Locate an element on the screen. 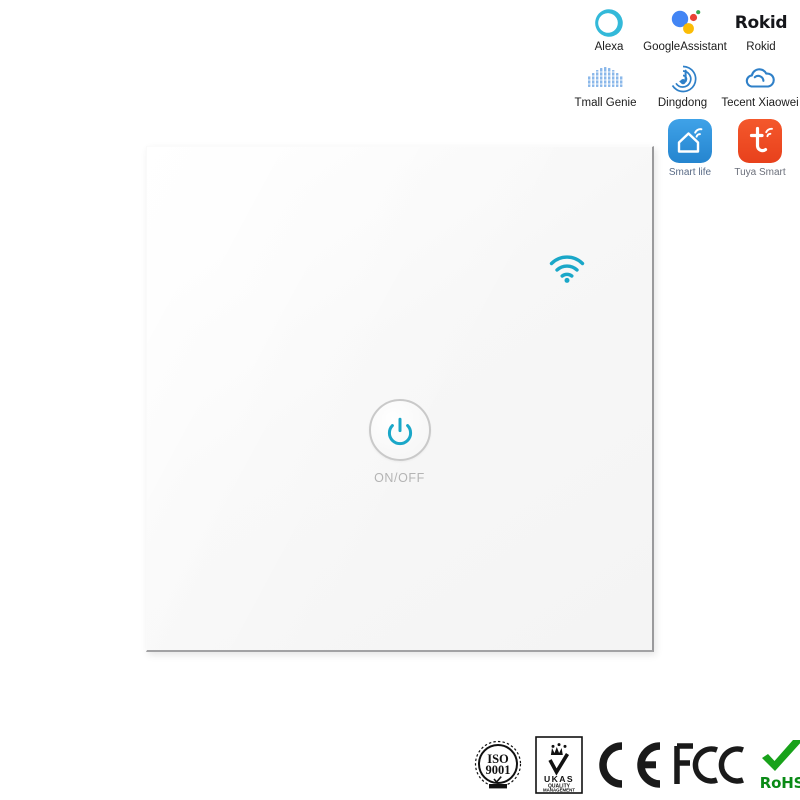  cert-ce is located at coordinates (628, 765).